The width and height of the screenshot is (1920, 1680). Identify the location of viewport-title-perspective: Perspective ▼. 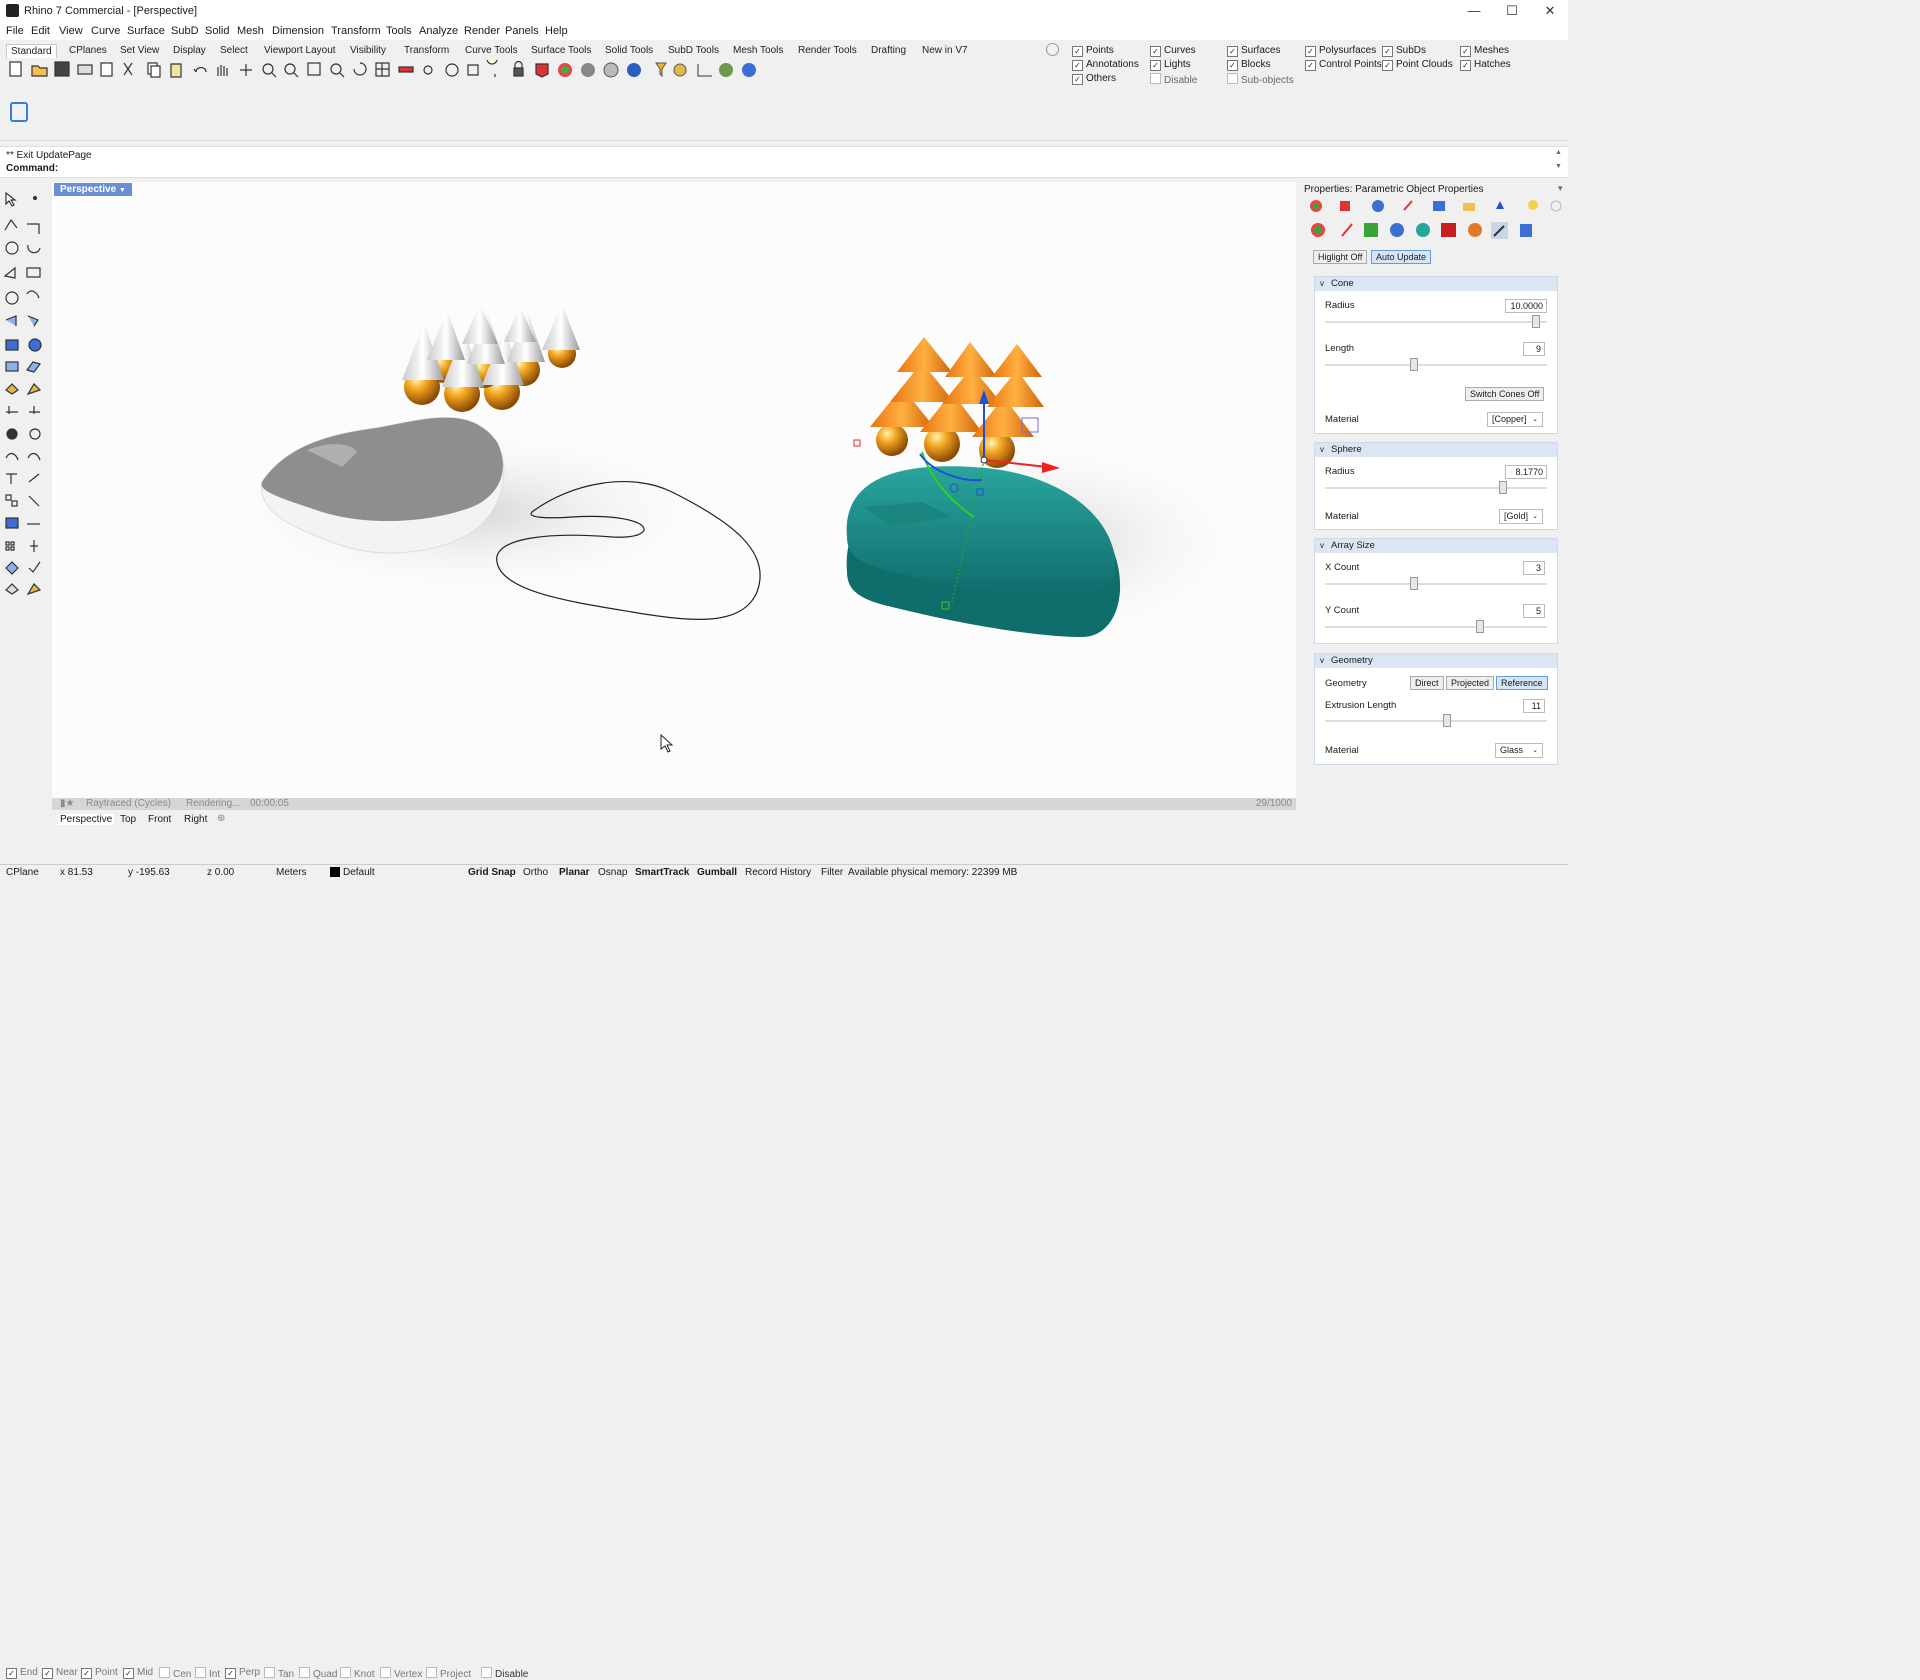
(93, 189).